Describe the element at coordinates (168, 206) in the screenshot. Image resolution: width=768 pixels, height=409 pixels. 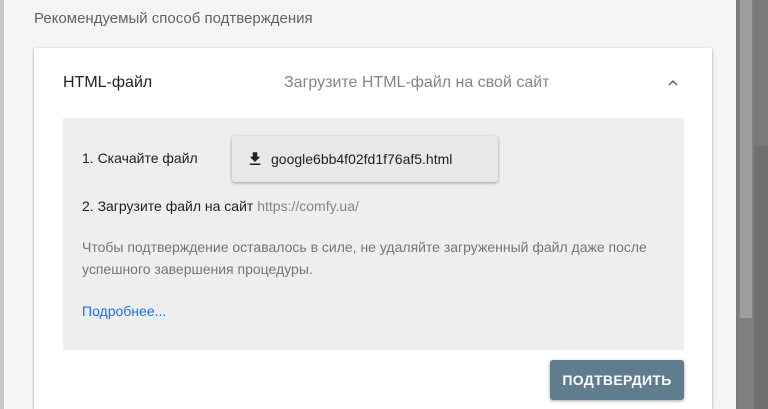
I see `step2-label: 2. Загрузите файл на сайт` at that location.